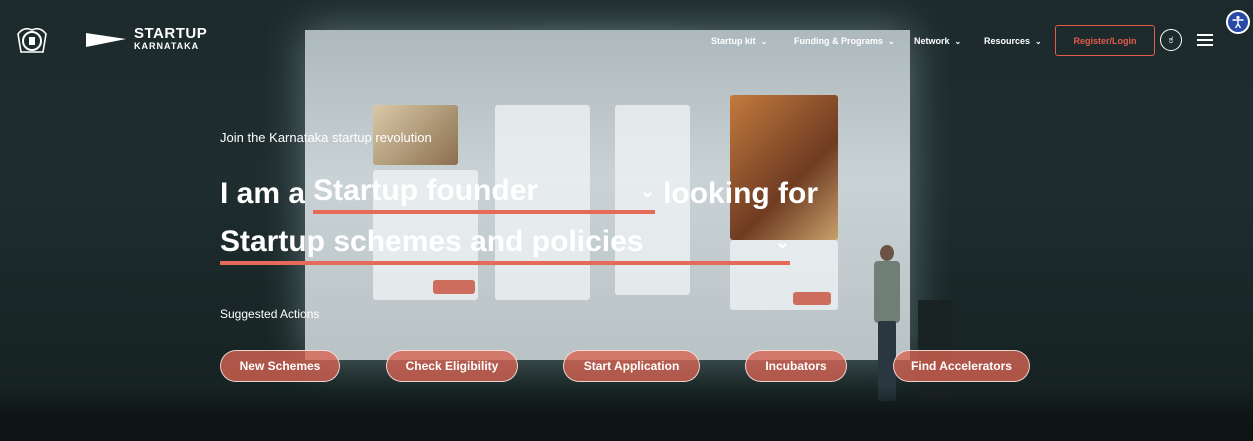  Describe the element at coordinates (932, 41) in the screenshot. I see `nav-label: Network` at that location.